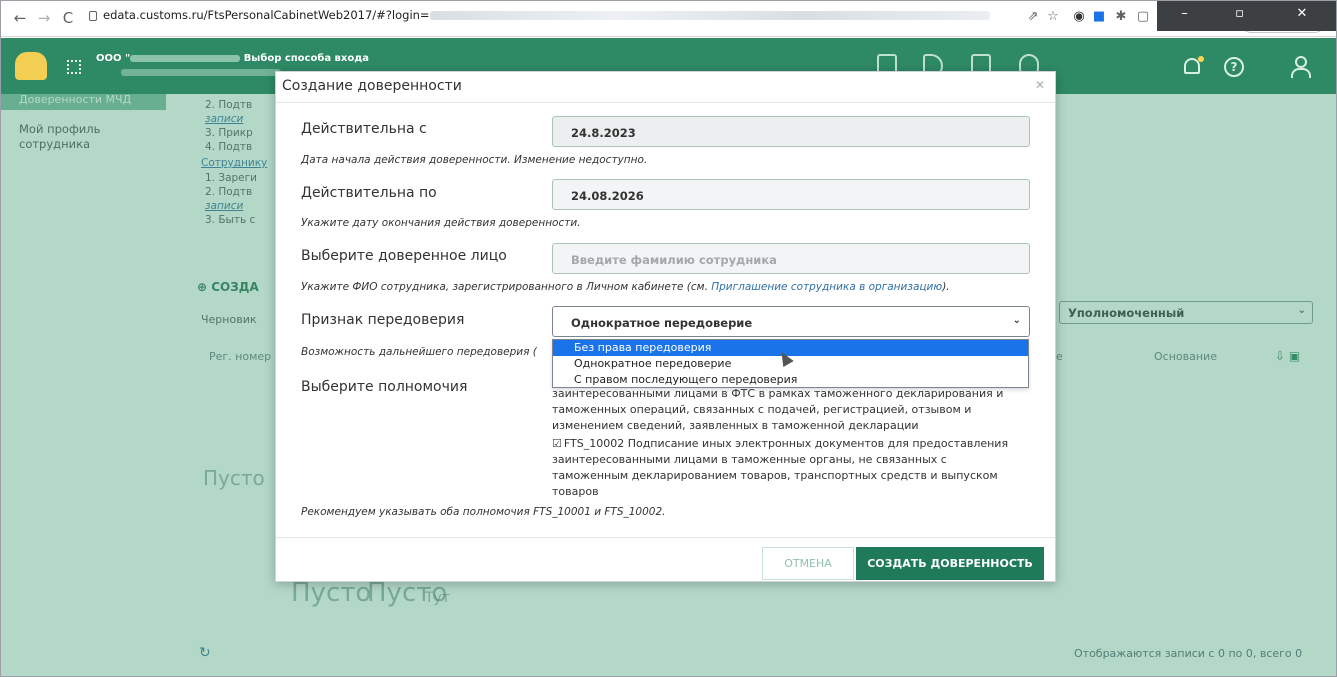 Image resolution: width=1337 pixels, height=677 pixels. What do you see at coordinates (1301, 67) in the screenshot?
I see `user-icon` at bounding box center [1301, 67].